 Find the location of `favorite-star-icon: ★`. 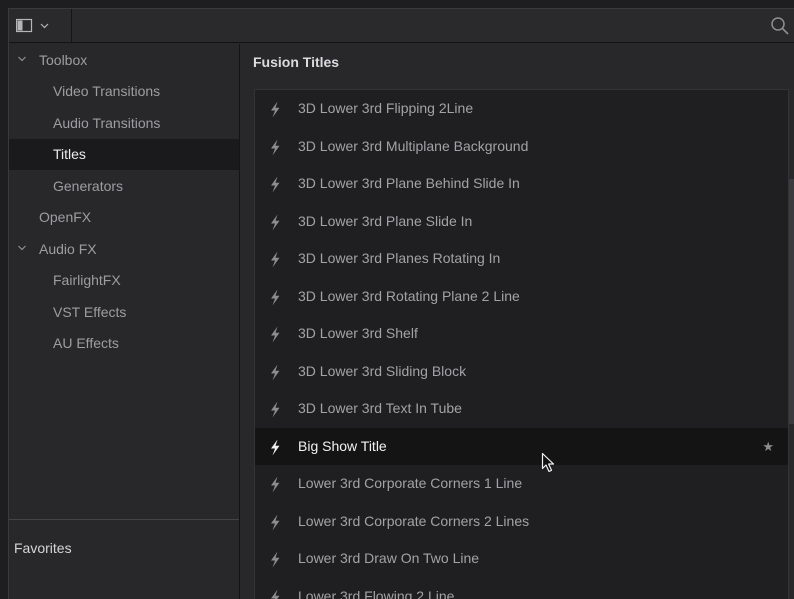

favorite-star-icon: ★ is located at coordinates (768, 447).